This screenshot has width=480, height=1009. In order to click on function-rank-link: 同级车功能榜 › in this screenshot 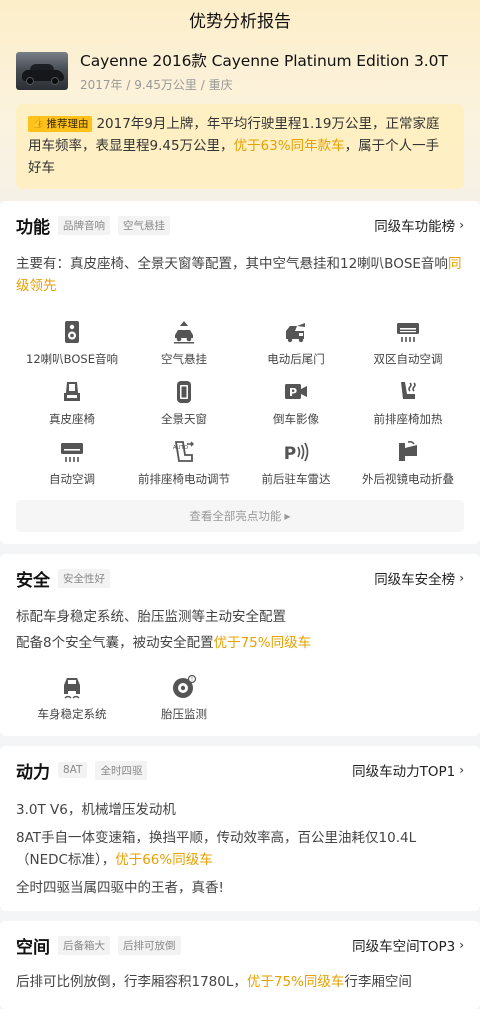, I will do `click(419, 225)`.